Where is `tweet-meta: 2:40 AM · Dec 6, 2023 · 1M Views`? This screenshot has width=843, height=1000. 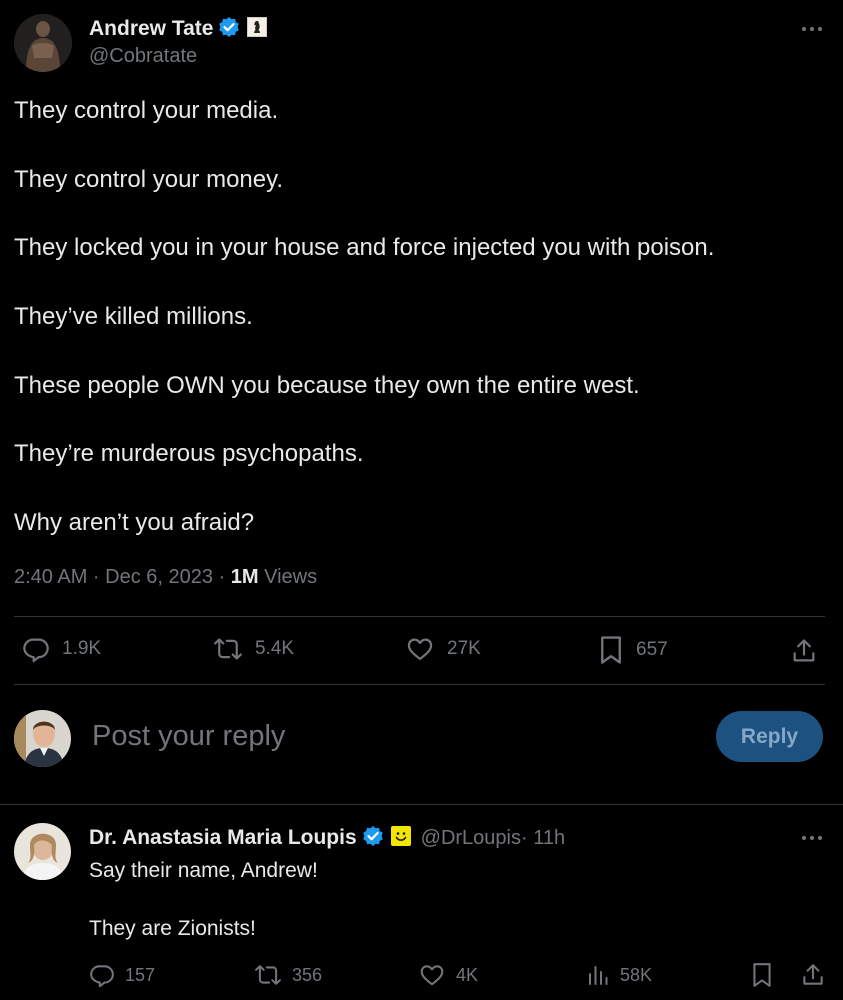
tweet-meta: 2:40 AM · Dec 6, 2023 · 1M Views is located at coordinates (165, 577).